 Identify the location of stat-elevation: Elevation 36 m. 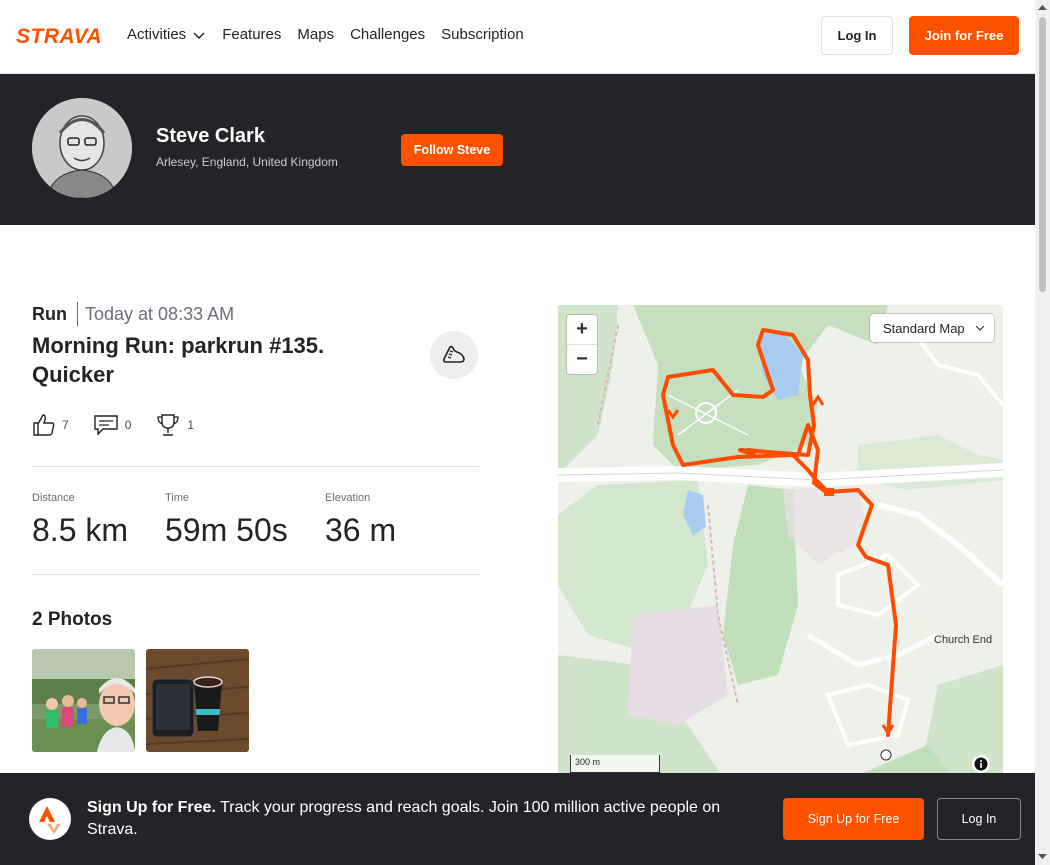
(360, 520).